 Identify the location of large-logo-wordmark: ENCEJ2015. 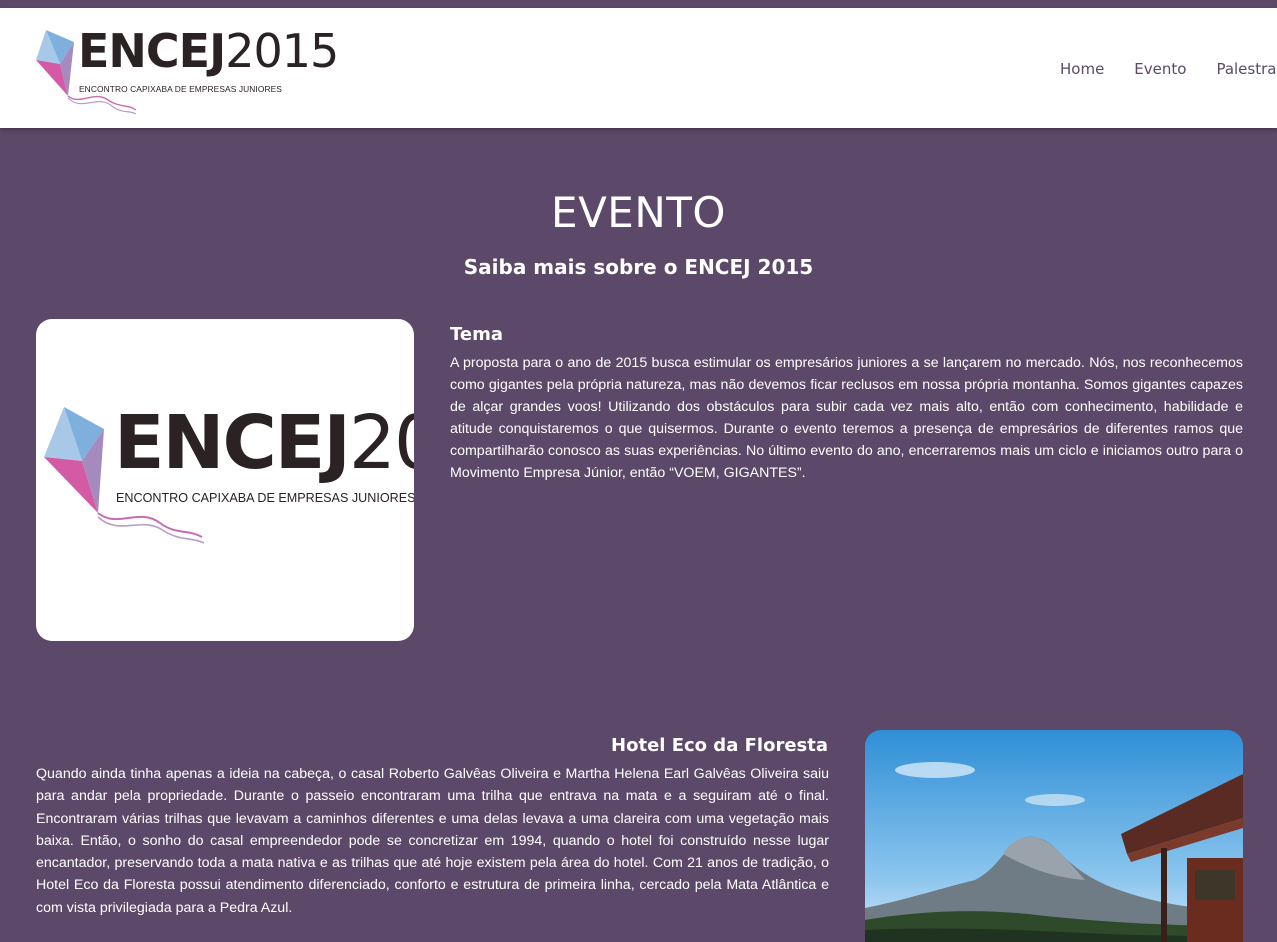
(264, 443).